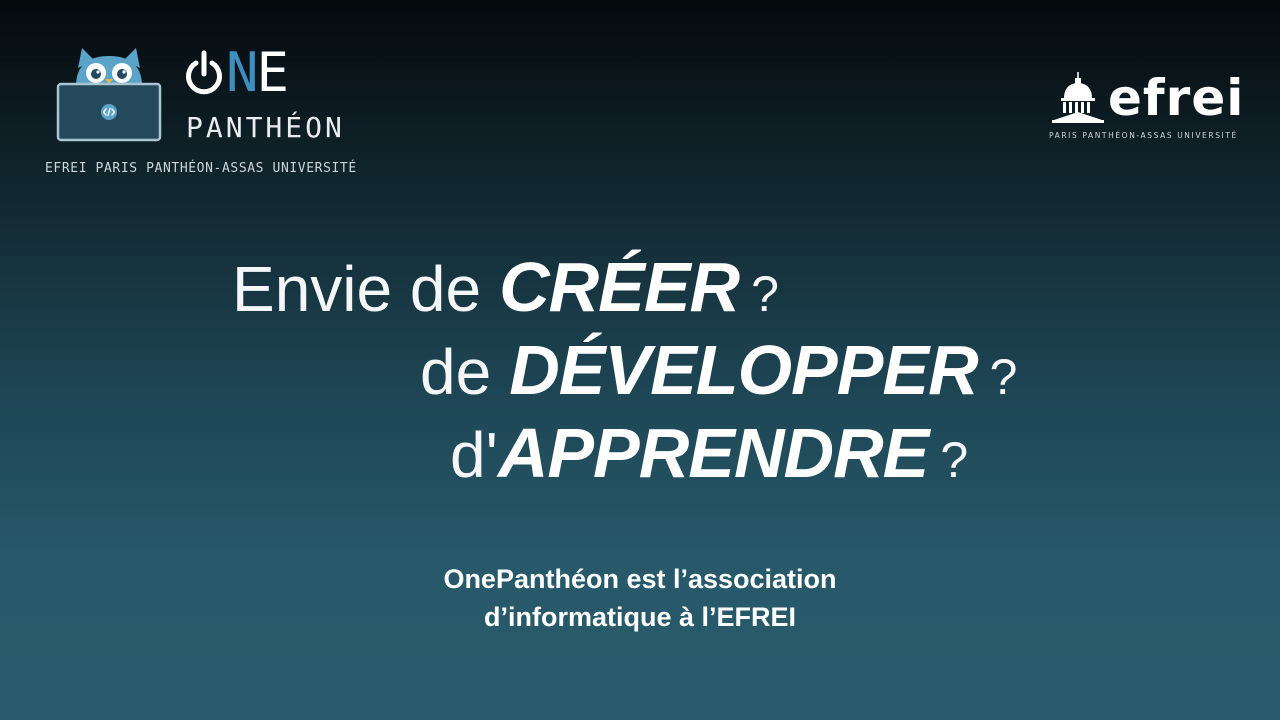 The width and height of the screenshot is (1280, 720). I want to click on headline-1-question-mark: ?, so click(765, 294).